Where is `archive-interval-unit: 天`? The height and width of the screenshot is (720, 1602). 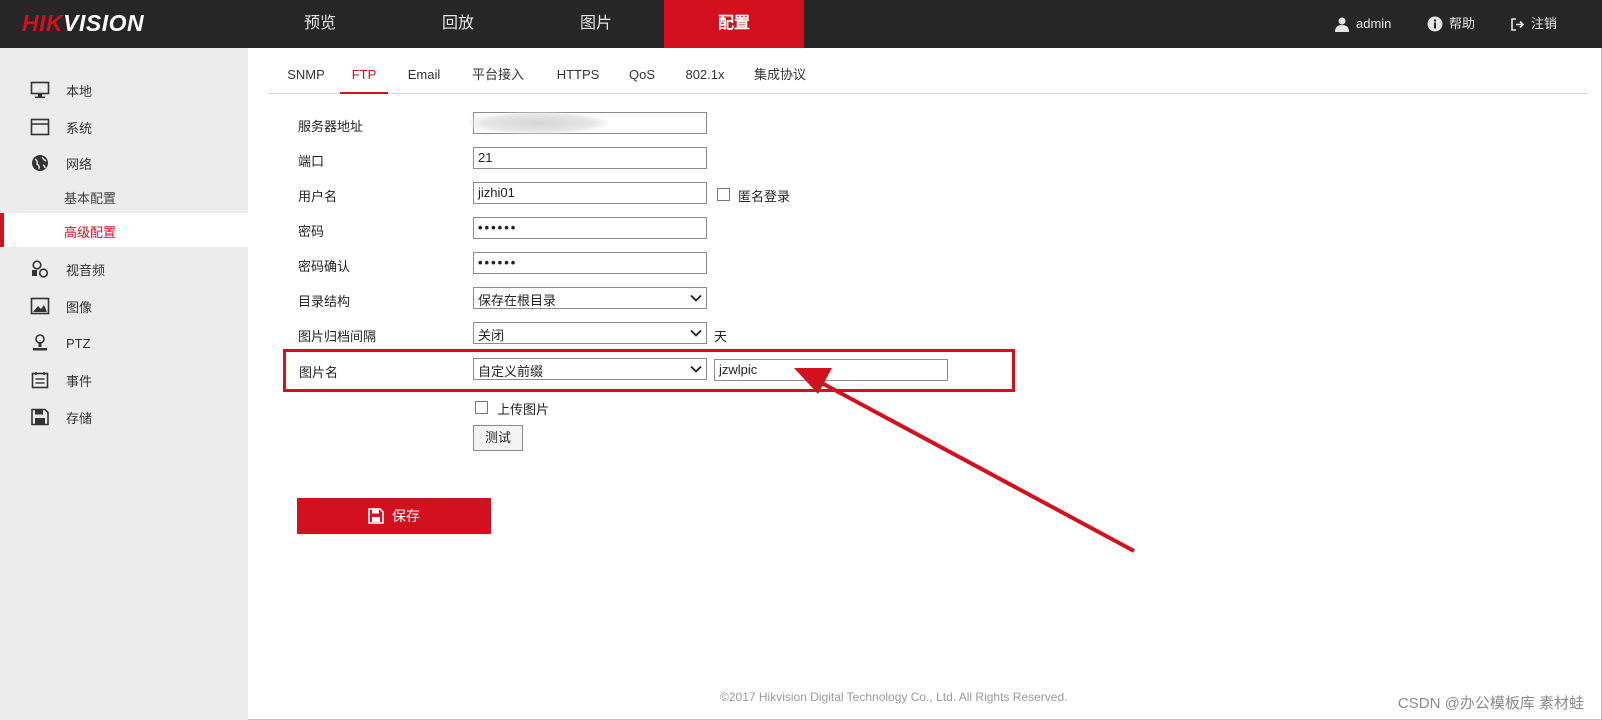
archive-interval-unit: 天 is located at coordinates (721, 336).